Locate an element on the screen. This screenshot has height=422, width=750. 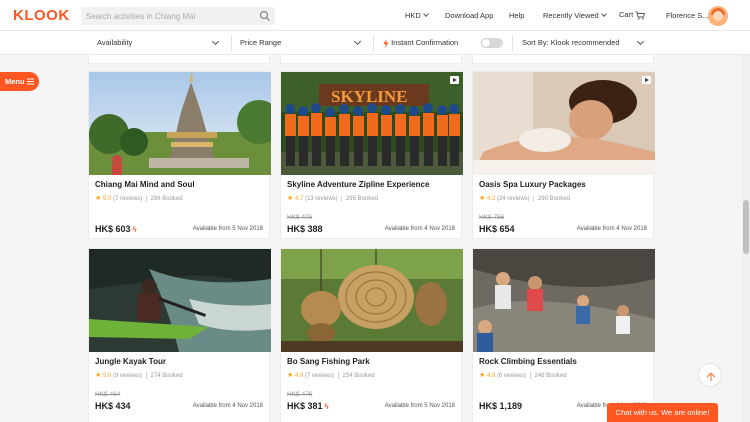
sort-dropdown: Sort By: Klook recommended is located at coordinates (584, 43).